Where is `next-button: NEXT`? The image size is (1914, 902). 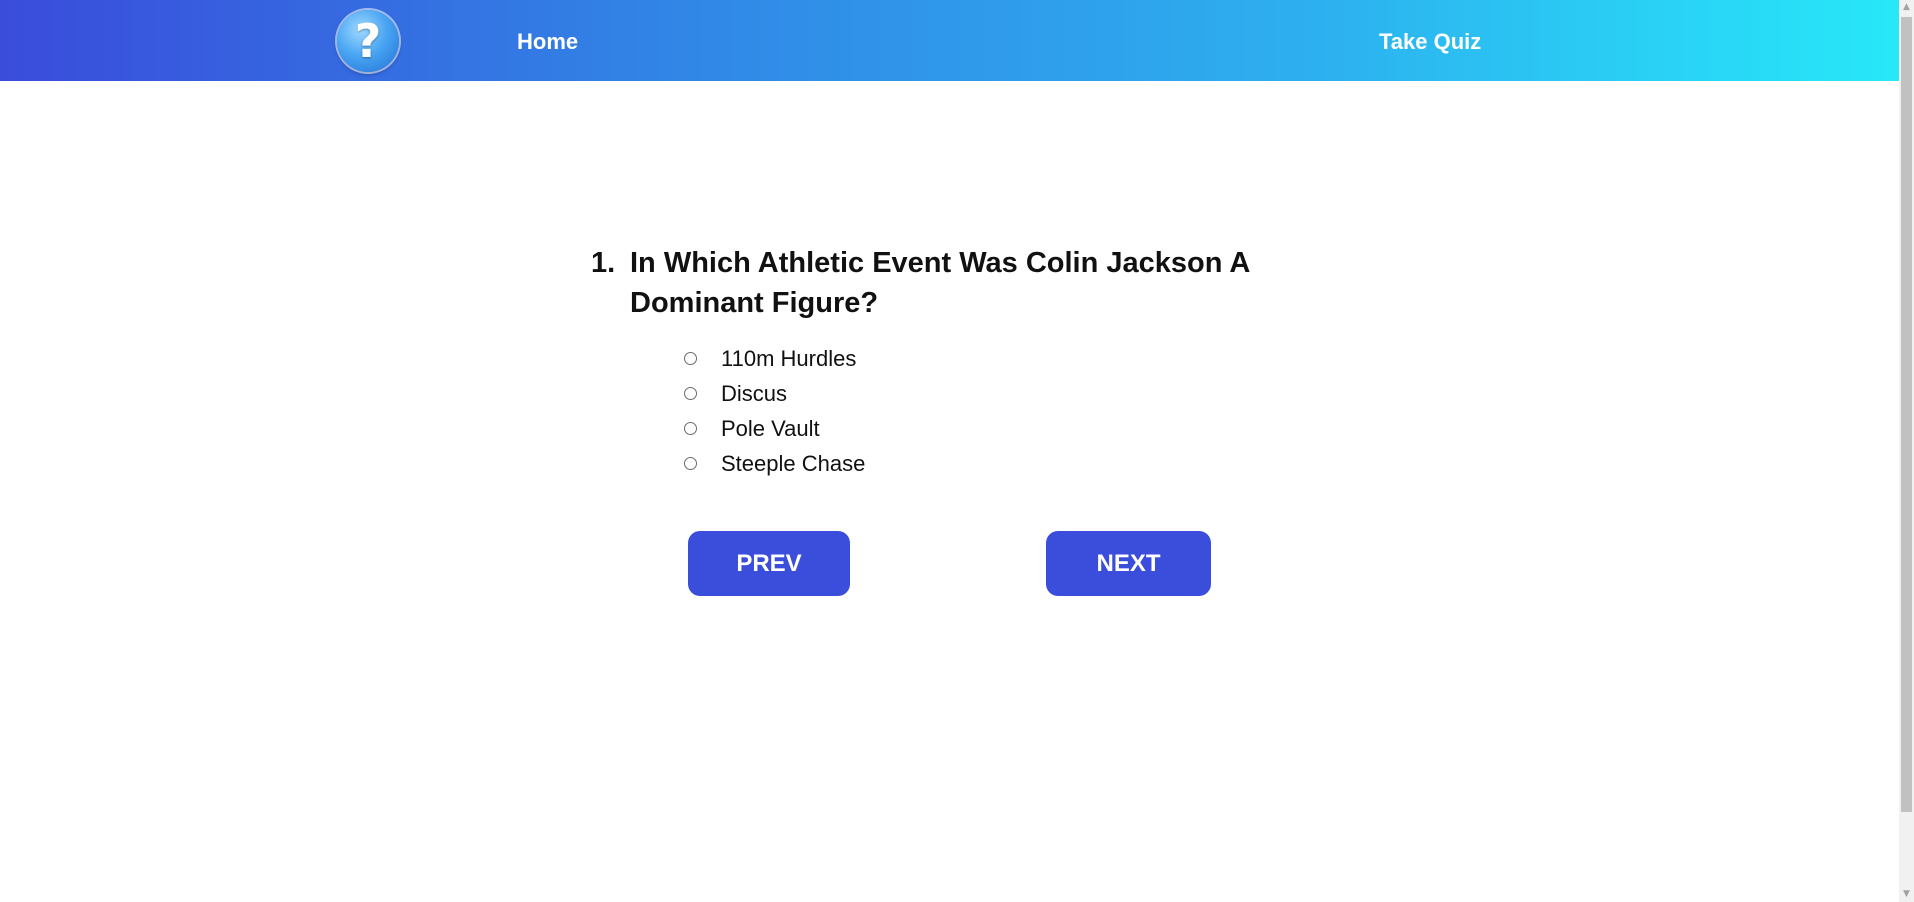
next-button: NEXT is located at coordinates (1128, 563).